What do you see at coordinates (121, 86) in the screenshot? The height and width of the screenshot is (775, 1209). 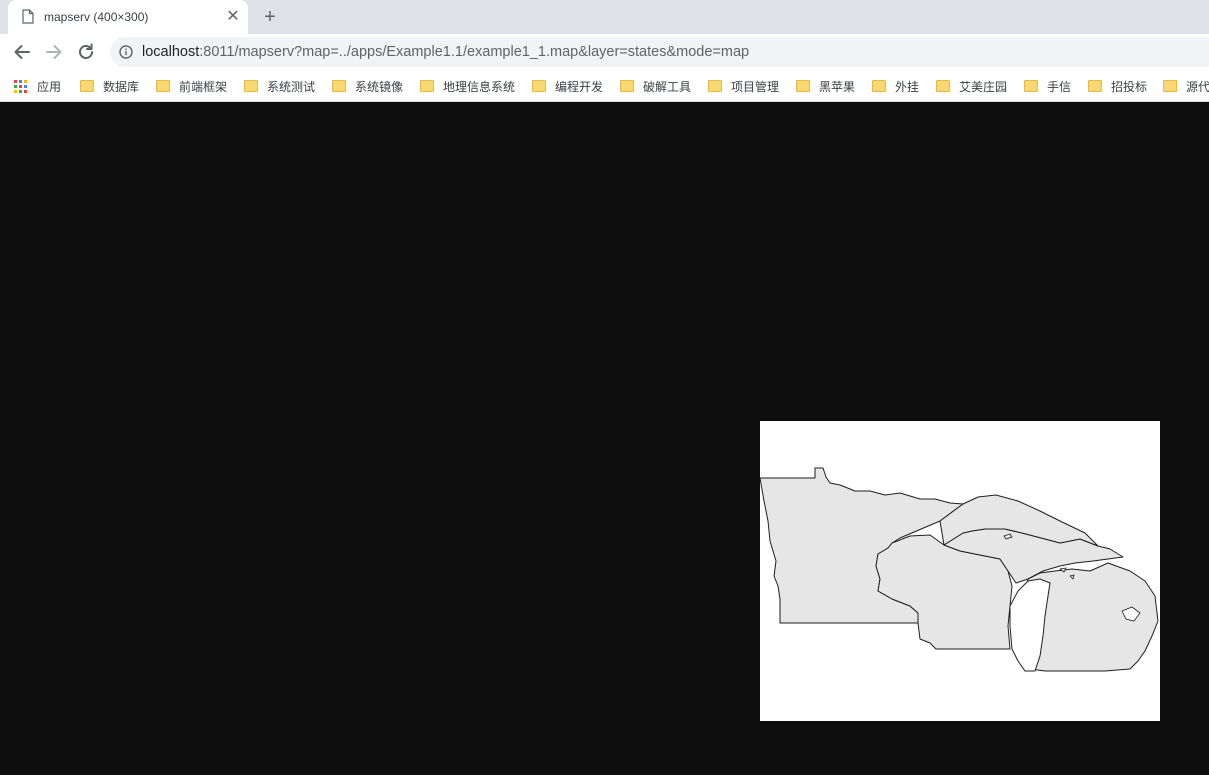 I see `bookmark-label: 数据库` at bounding box center [121, 86].